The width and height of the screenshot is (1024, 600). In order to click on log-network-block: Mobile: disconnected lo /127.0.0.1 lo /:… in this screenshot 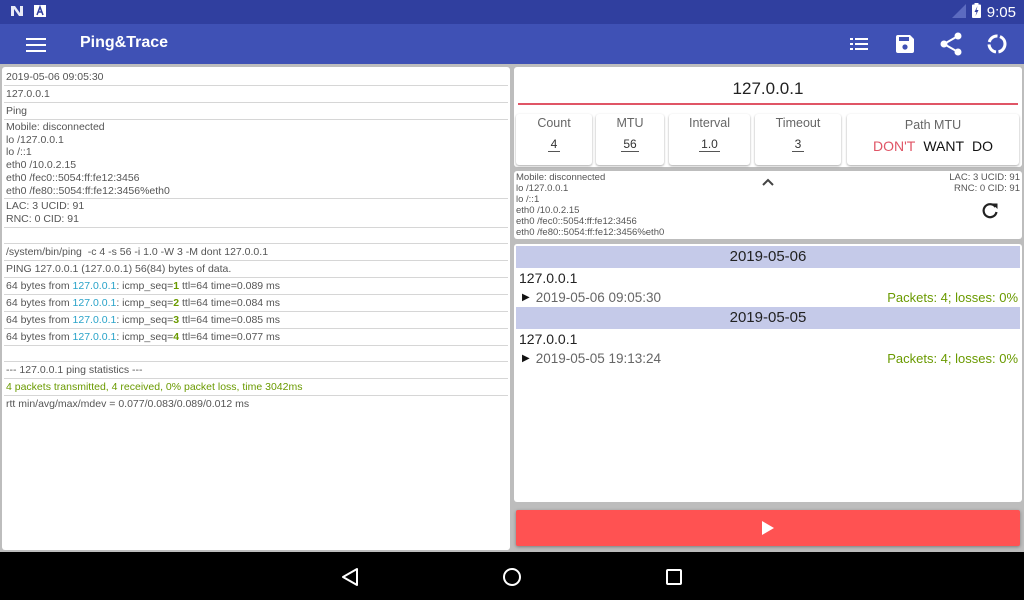, I will do `click(256, 160)`.